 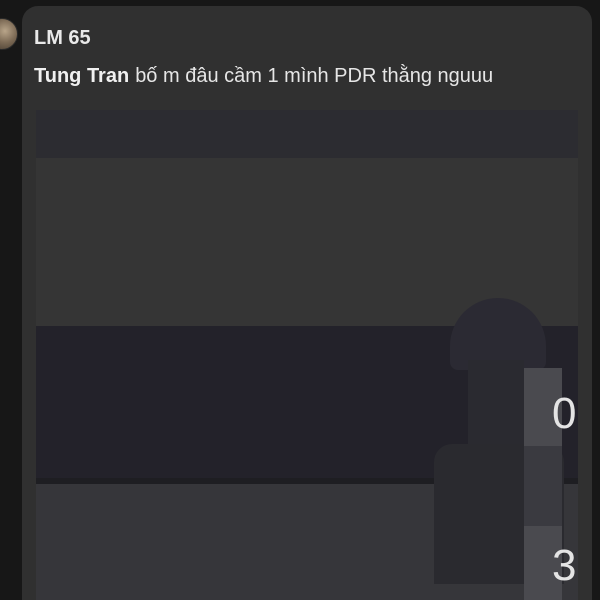 I want to click on group-name: LM 65, so click(x=62, y=38).